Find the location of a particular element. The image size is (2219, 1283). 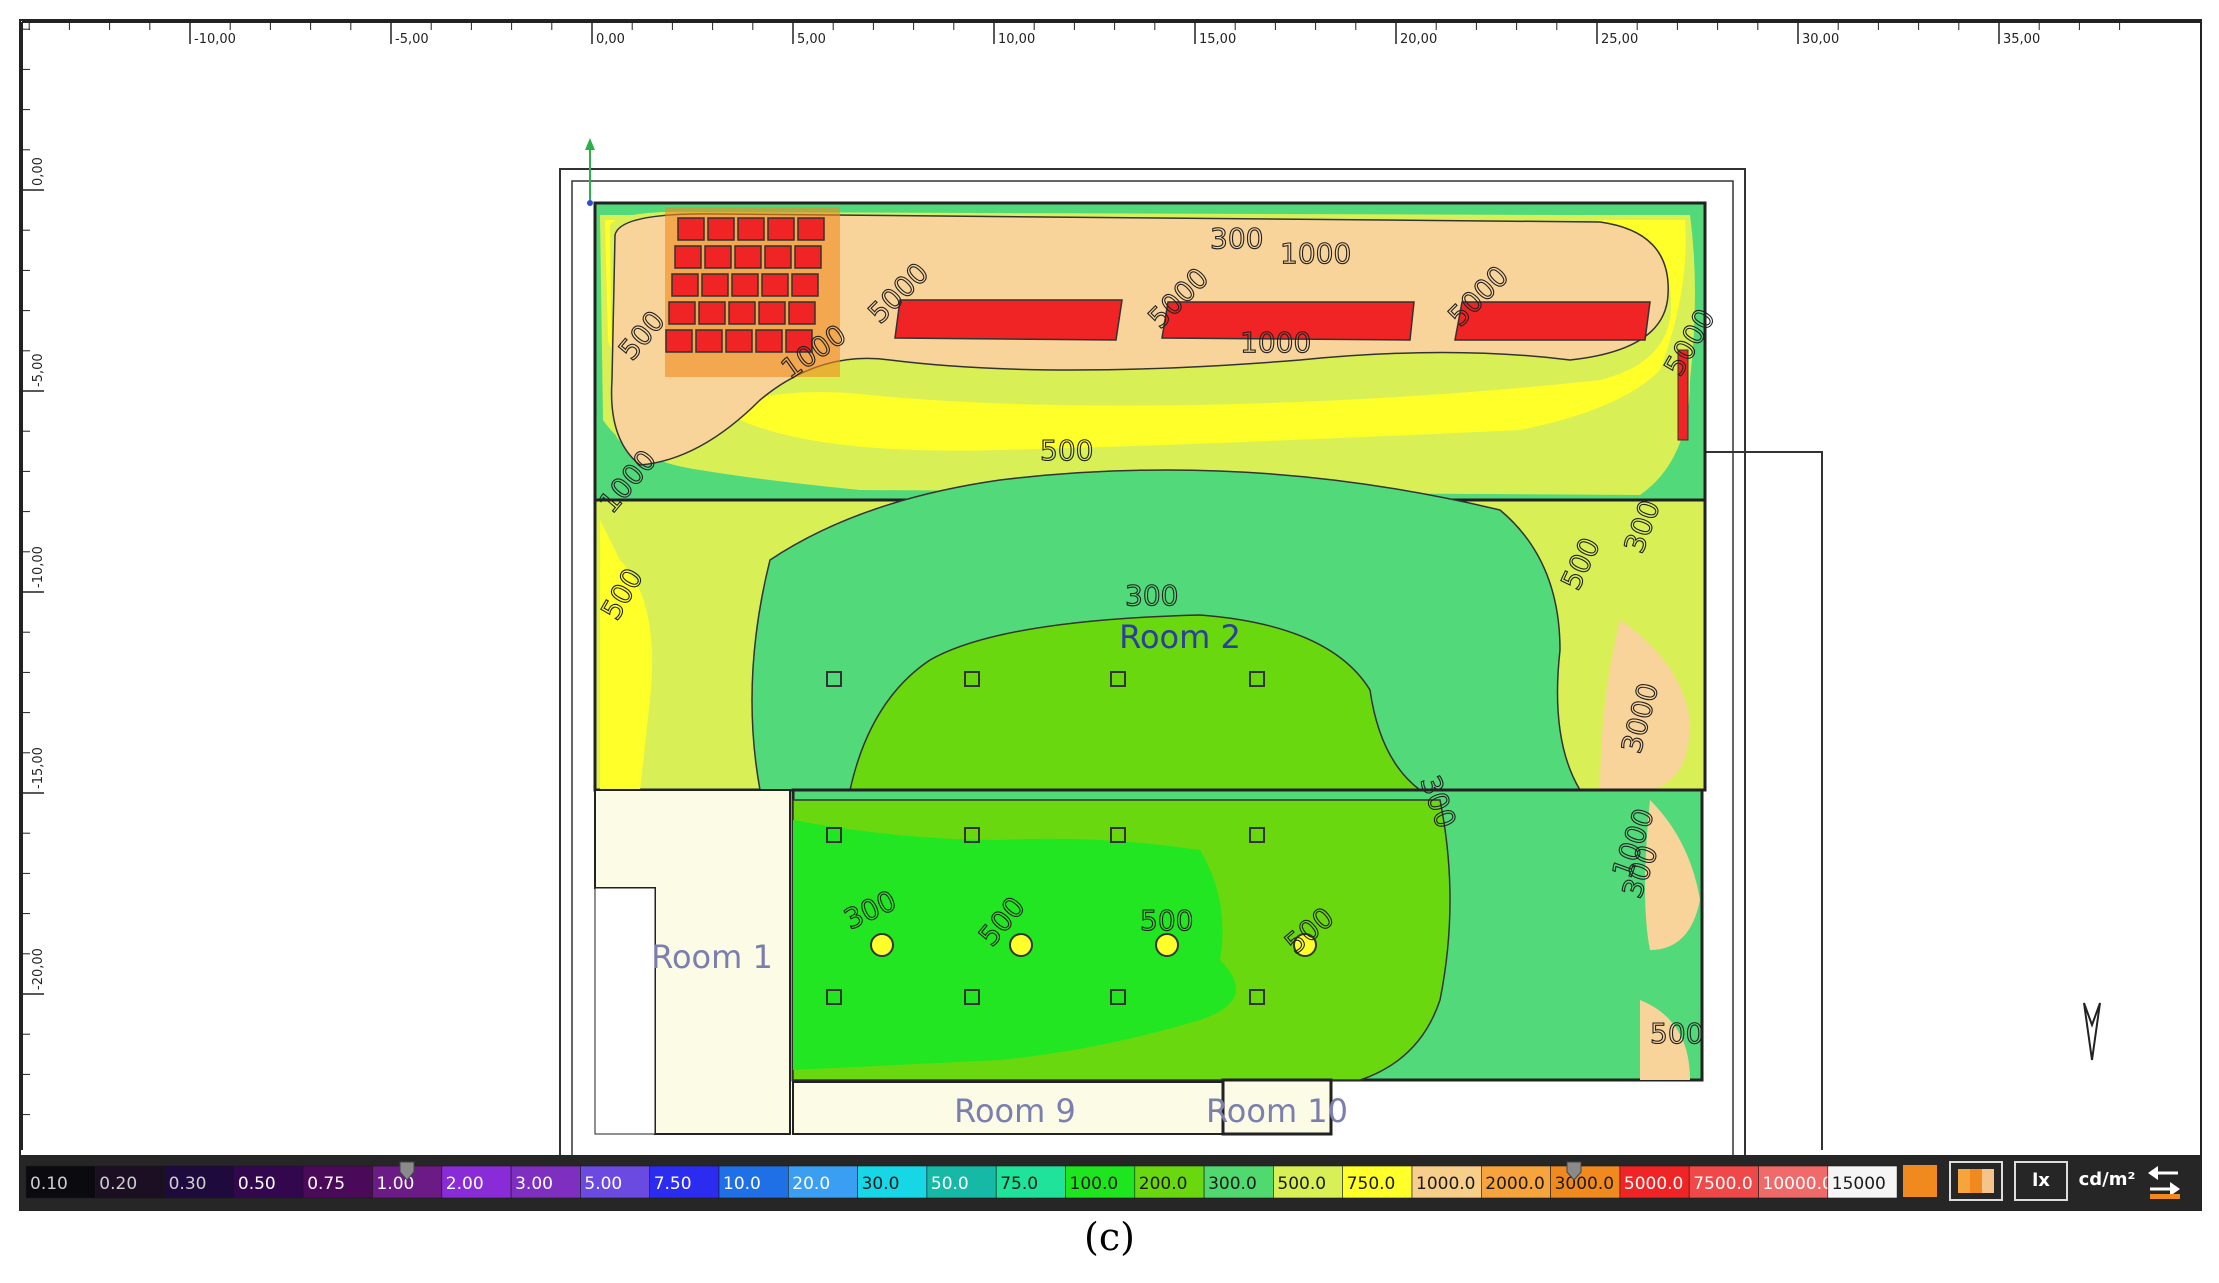

ruler-y-tick-label: -10,00 is located at coordinates (38, 567).